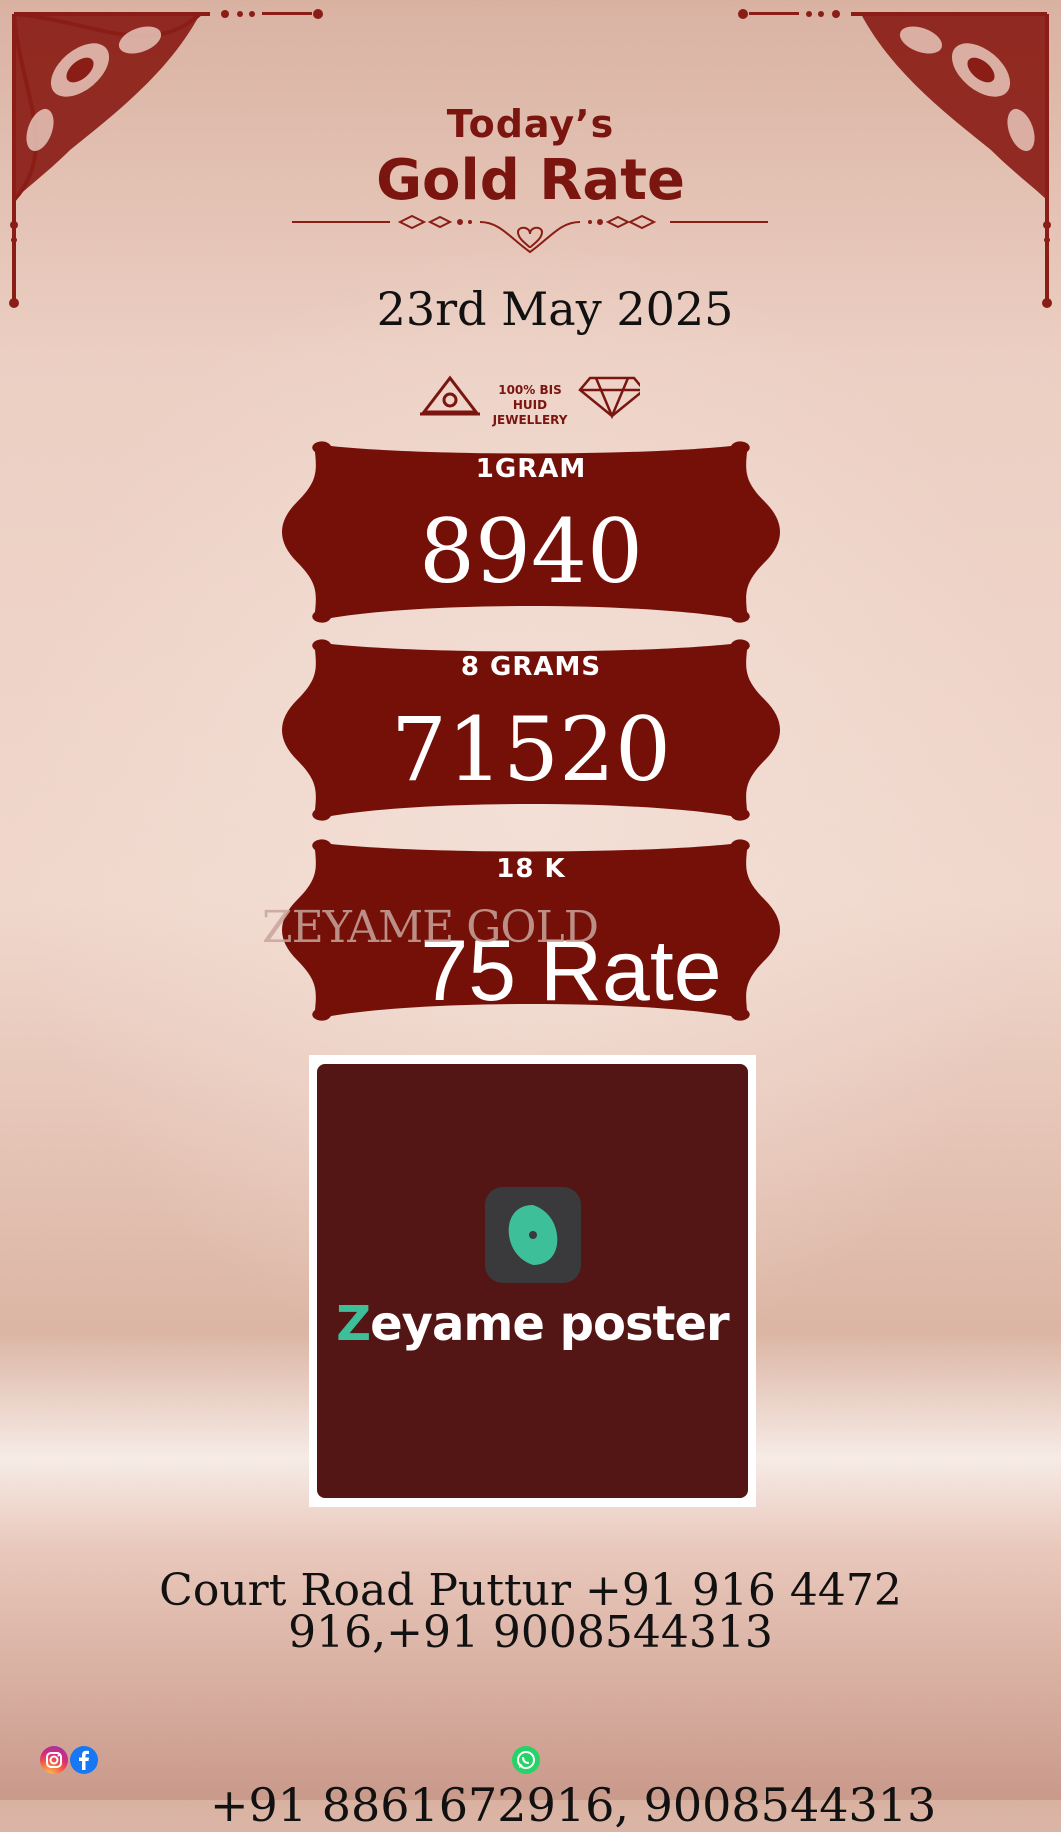 The image size is (1061, 1832). Describe the element at coordinates (84, 1760) in the screenshot. I see `facebook-icon` at that location.